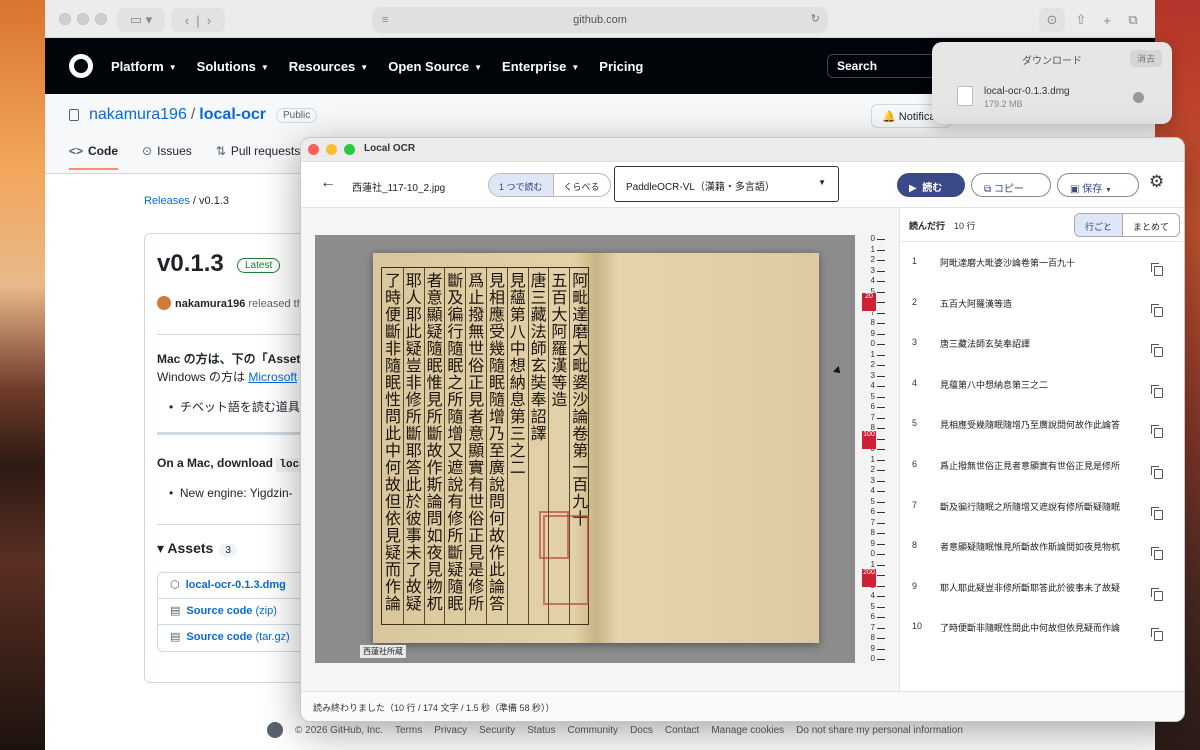 The width and height of the screenshot is (1200, 750). I want to click on app-minimize-button, so click(331, 149).